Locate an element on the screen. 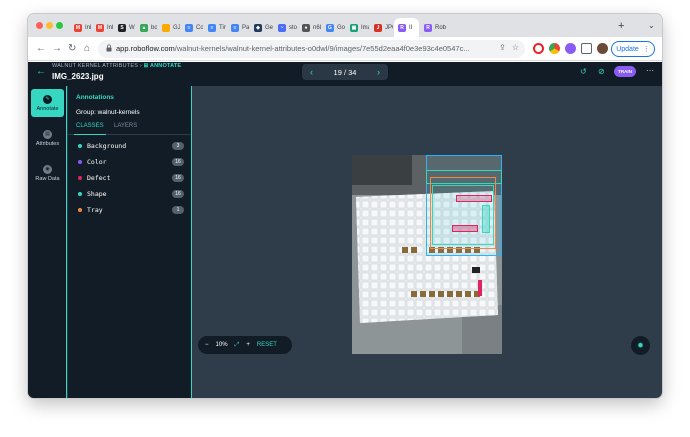 Image resolution: width=690 pixels, height=437 pixels. new-tab-button: + is located at coordinates (621, 26).